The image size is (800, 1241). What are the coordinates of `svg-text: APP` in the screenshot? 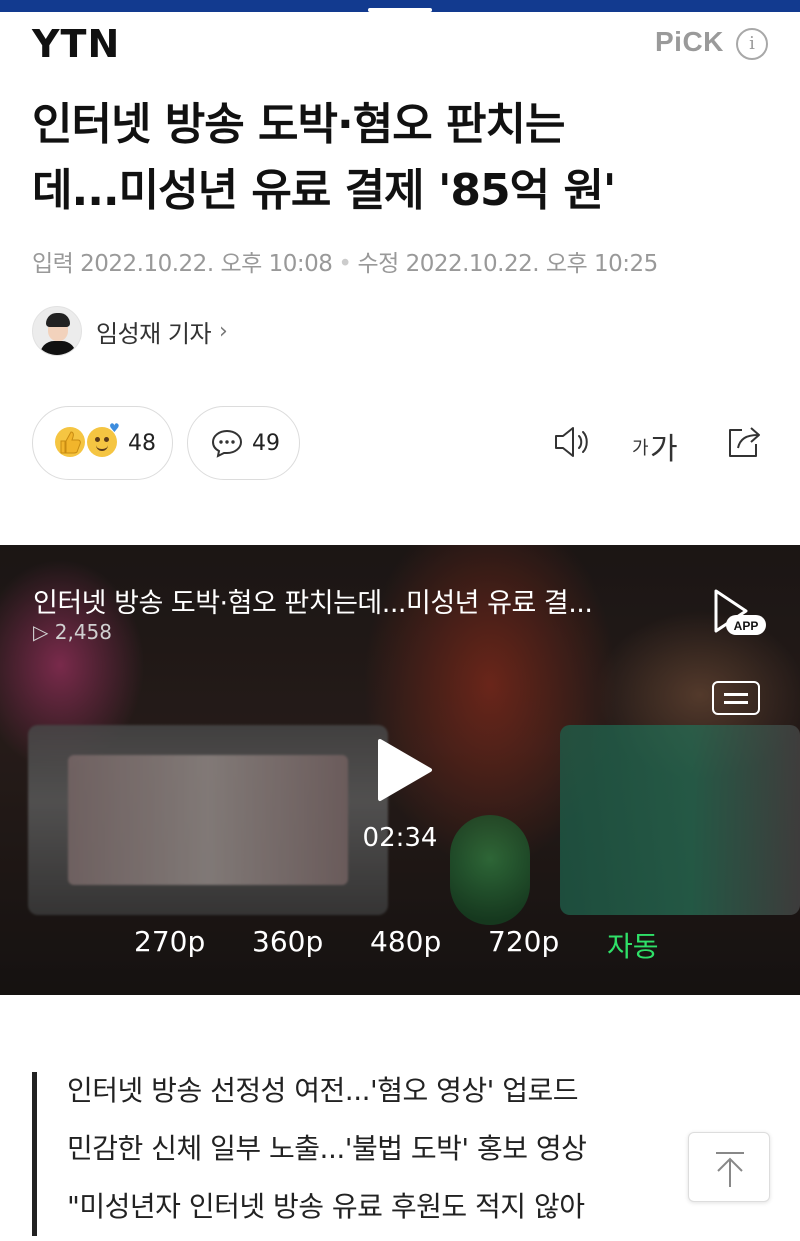 It's located at (746, 626).